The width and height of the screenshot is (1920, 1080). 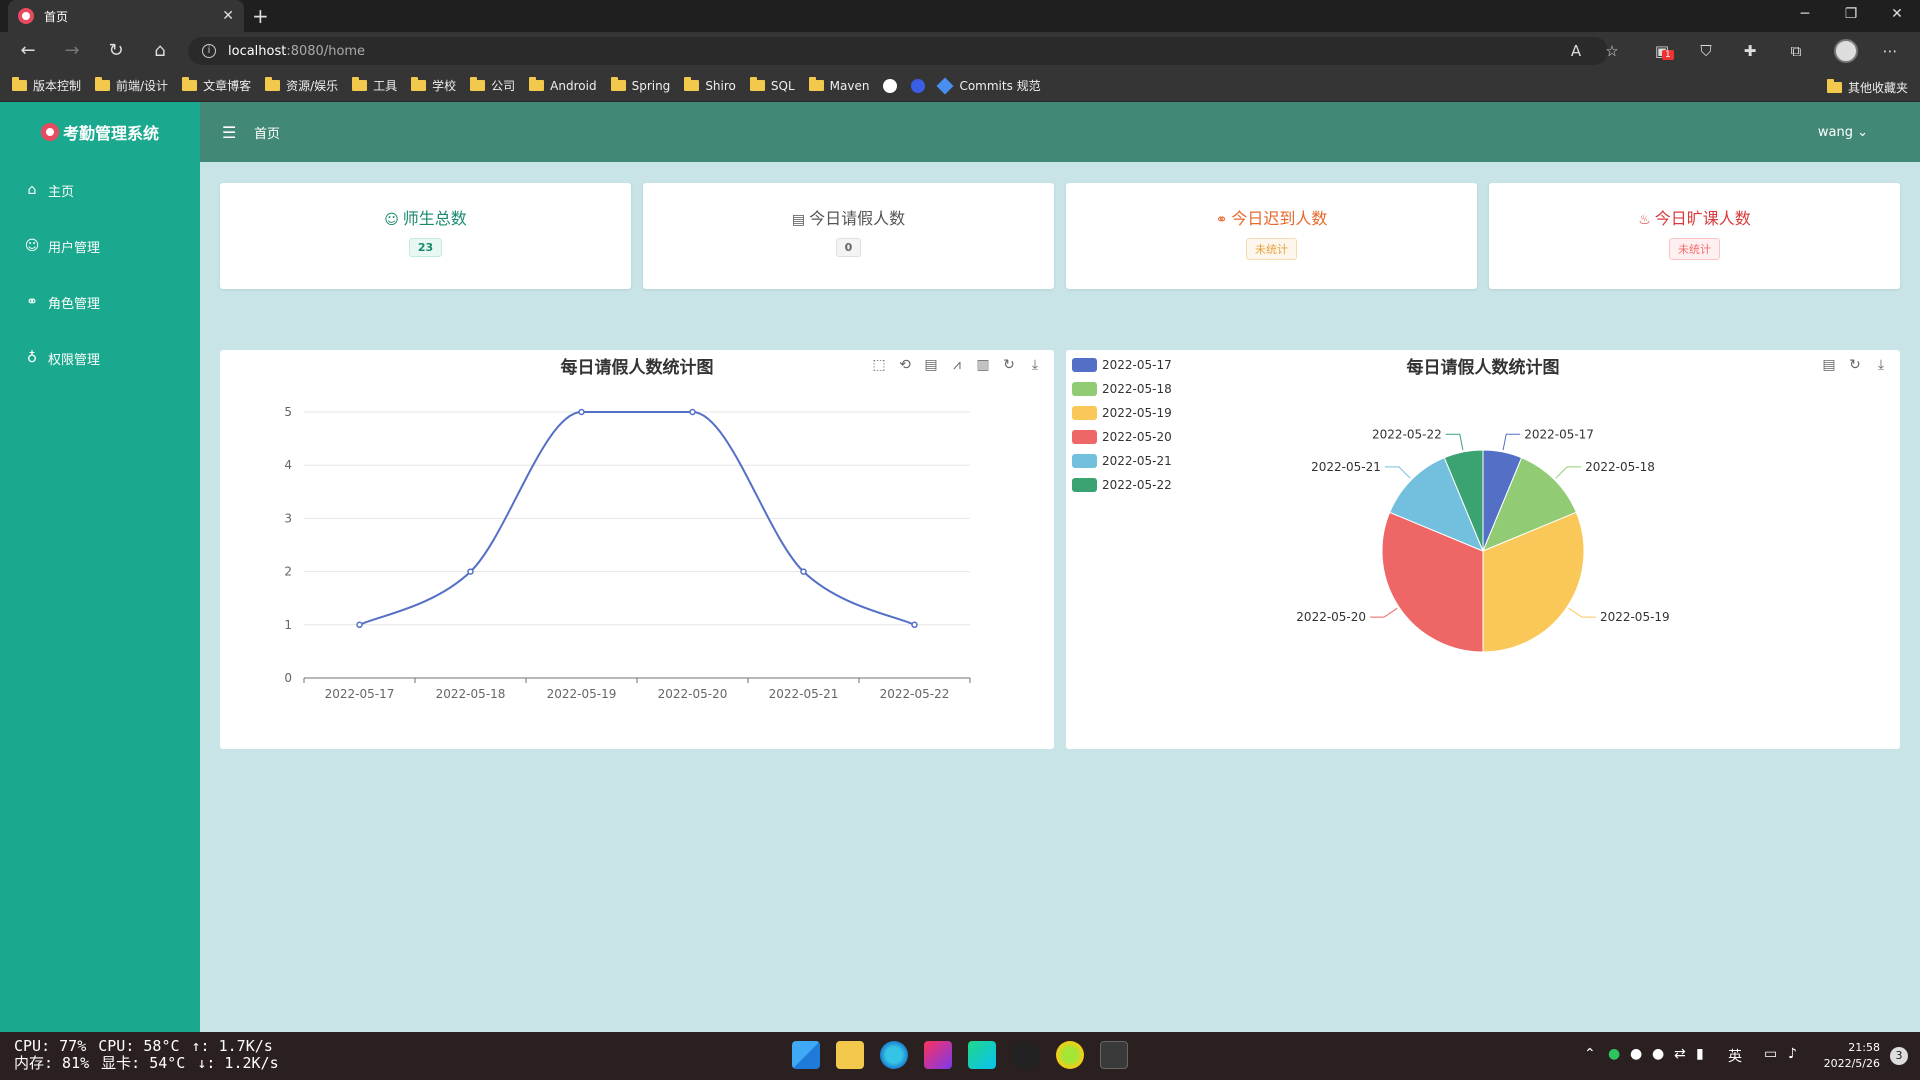 What do you see at coordinates (890, 85) in the screenshot?
I see `google-bookmark-icon` at bounding box center [890, 85].